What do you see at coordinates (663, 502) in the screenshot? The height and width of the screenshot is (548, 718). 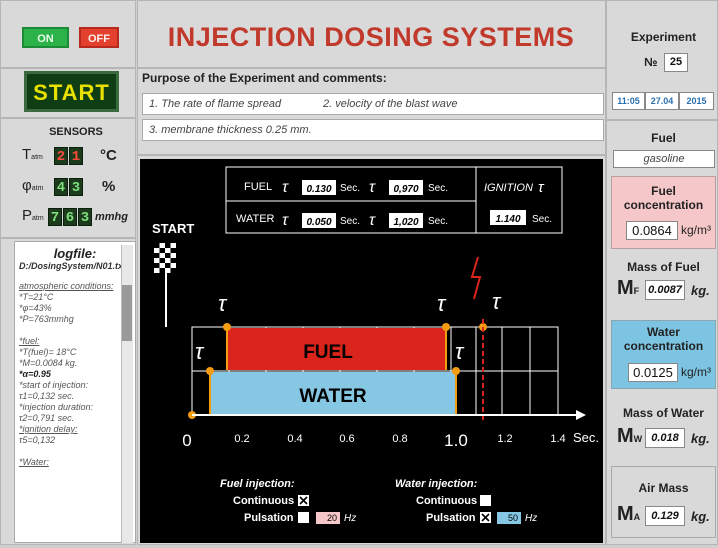 I see `air-mass-panel` at bounding box center [663, 502].